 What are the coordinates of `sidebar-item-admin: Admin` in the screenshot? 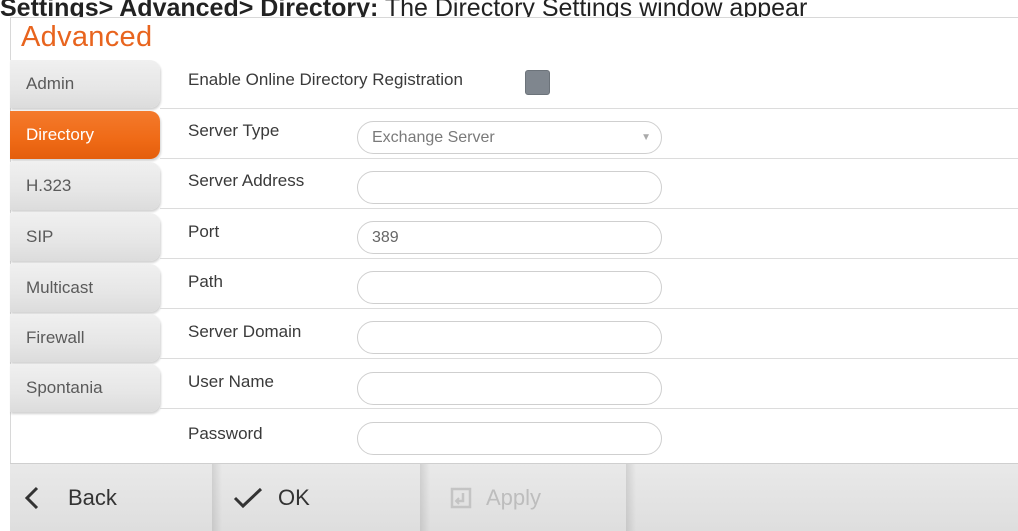 It's located at (85, 84).